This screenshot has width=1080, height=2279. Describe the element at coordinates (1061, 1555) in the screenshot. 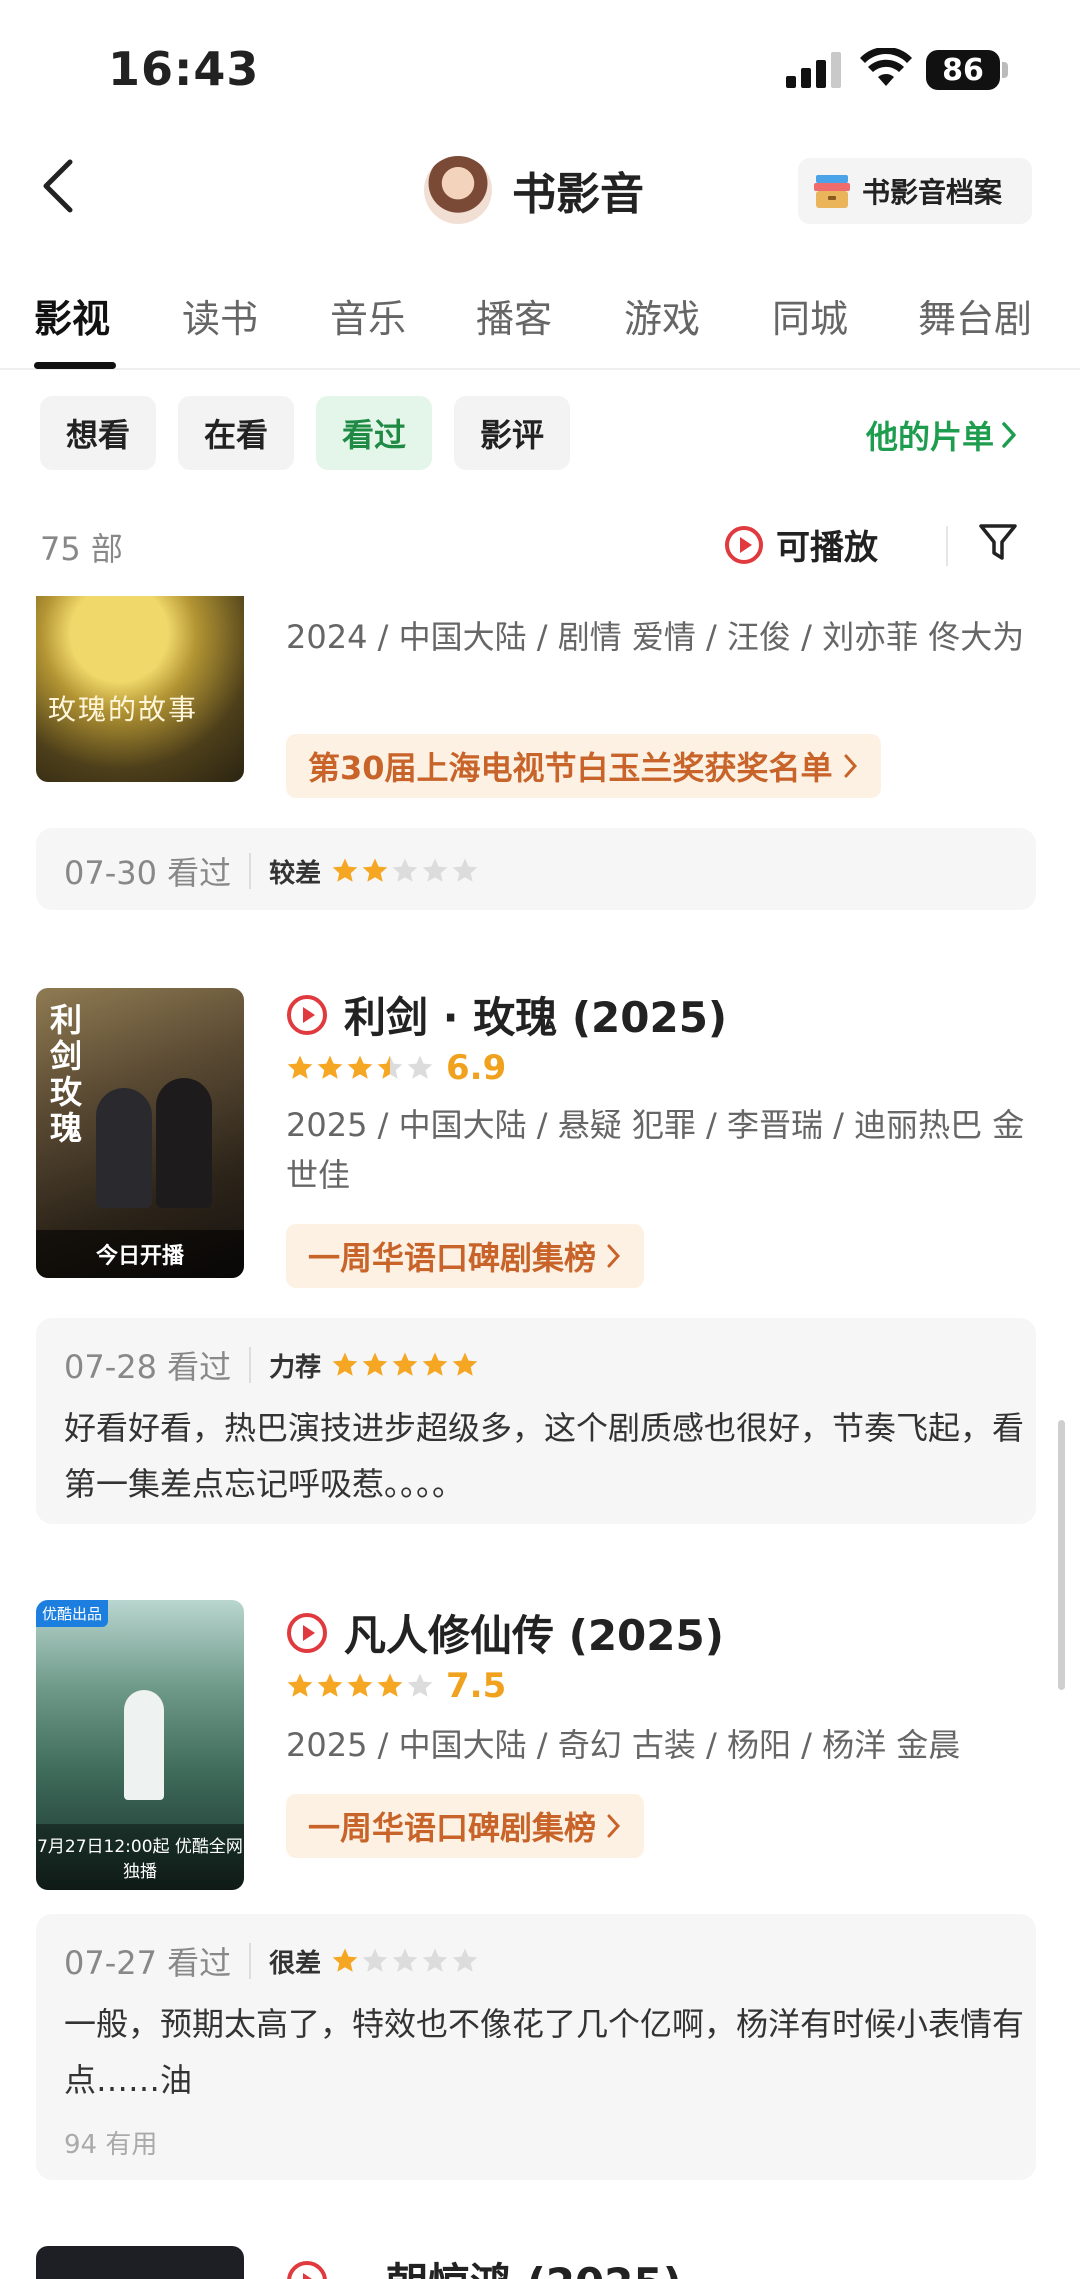

I see `scrollbar` at that location.